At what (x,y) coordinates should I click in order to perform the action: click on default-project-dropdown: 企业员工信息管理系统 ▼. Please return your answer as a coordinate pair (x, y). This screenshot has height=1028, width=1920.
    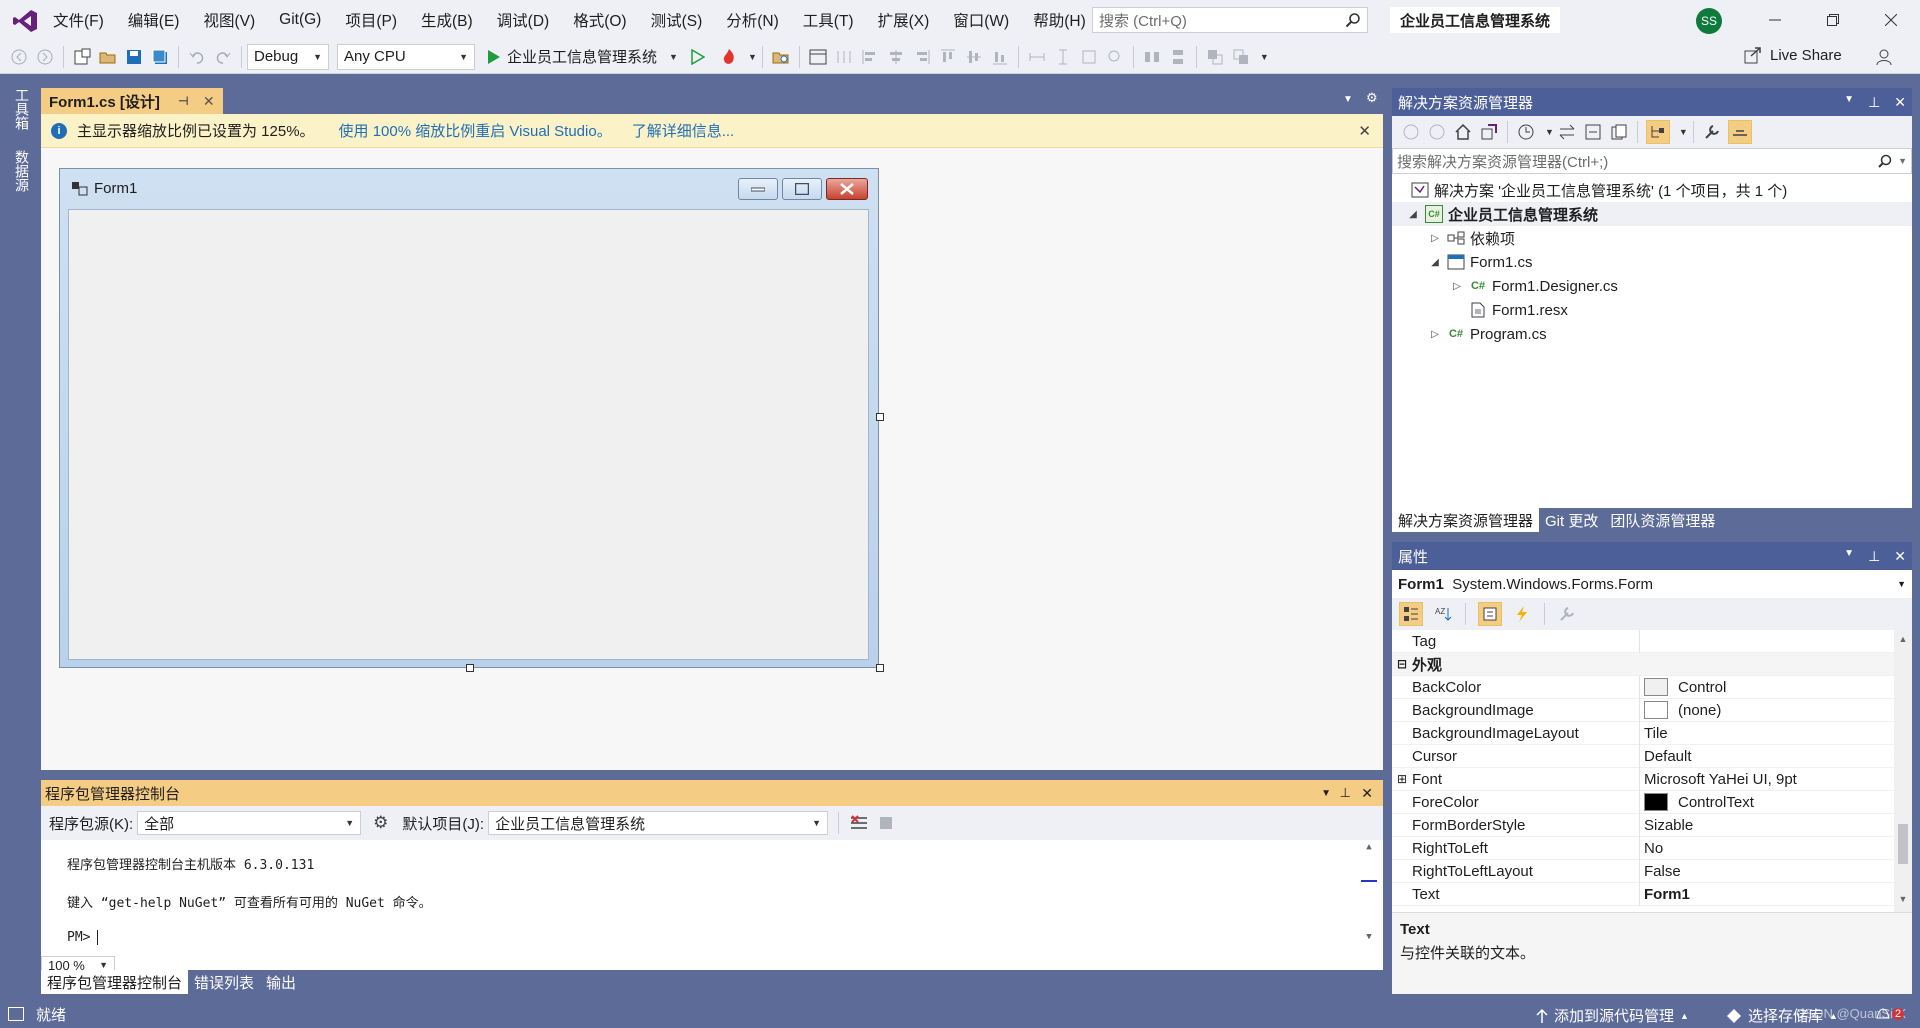
    Looking at the image, I should click on (658, 823).